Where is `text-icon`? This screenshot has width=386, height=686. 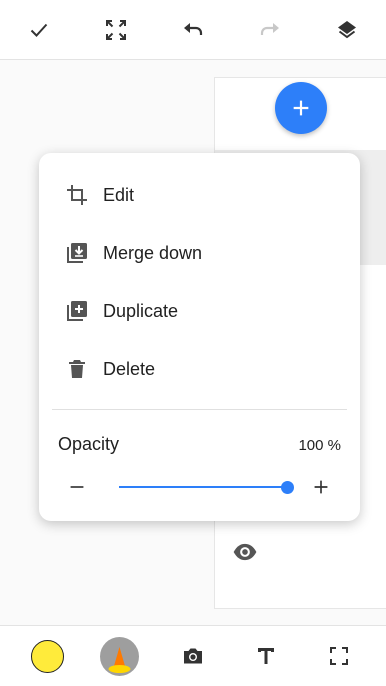
text-icon is located at coordinates (266, 656).